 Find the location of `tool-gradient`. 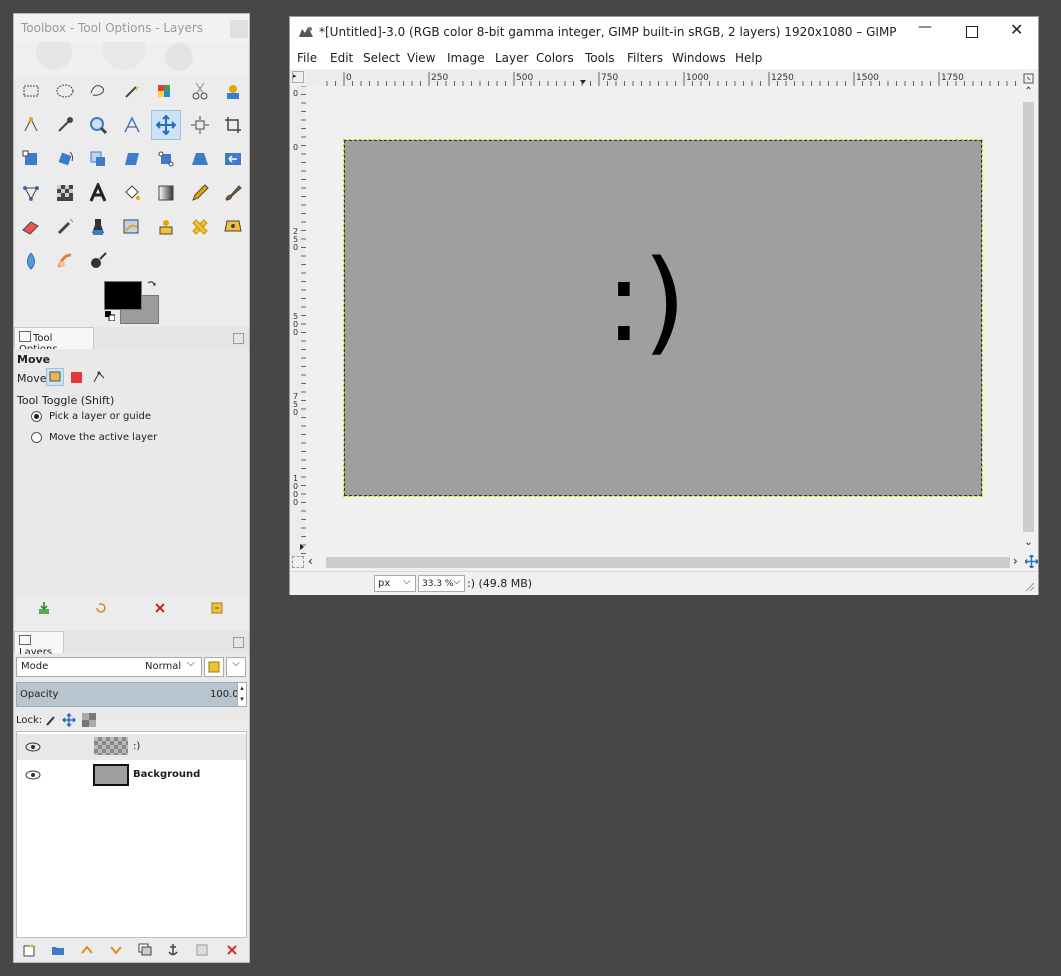

tool-gradient is located at coordinates (166, 193).